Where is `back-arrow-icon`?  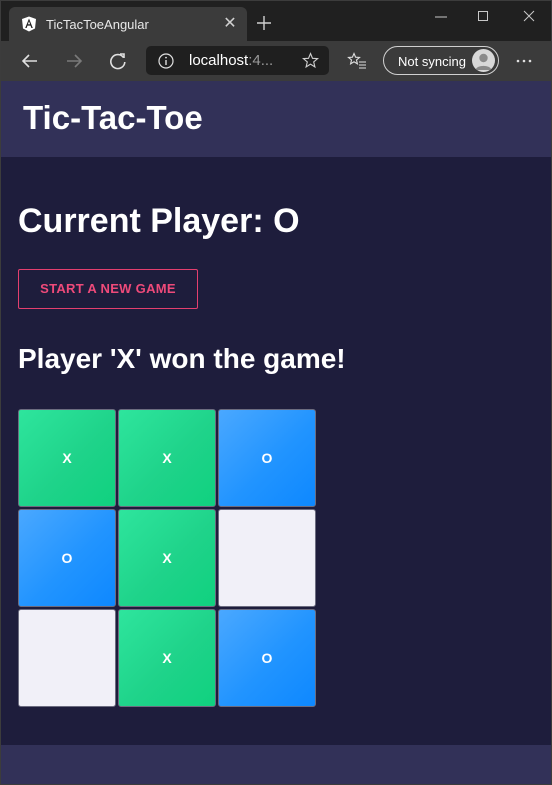 back-arrow-icon is located at coordinates (30, 61).